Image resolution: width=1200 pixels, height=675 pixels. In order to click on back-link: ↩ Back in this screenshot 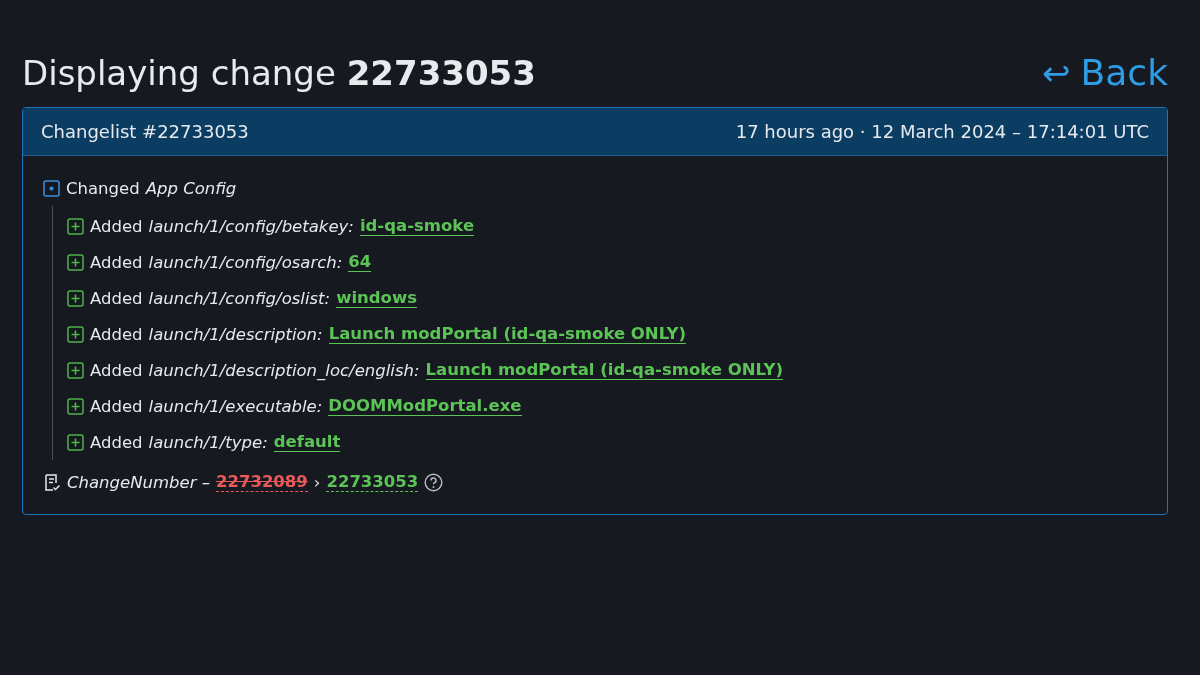, I will do `click(1105, 72)`.